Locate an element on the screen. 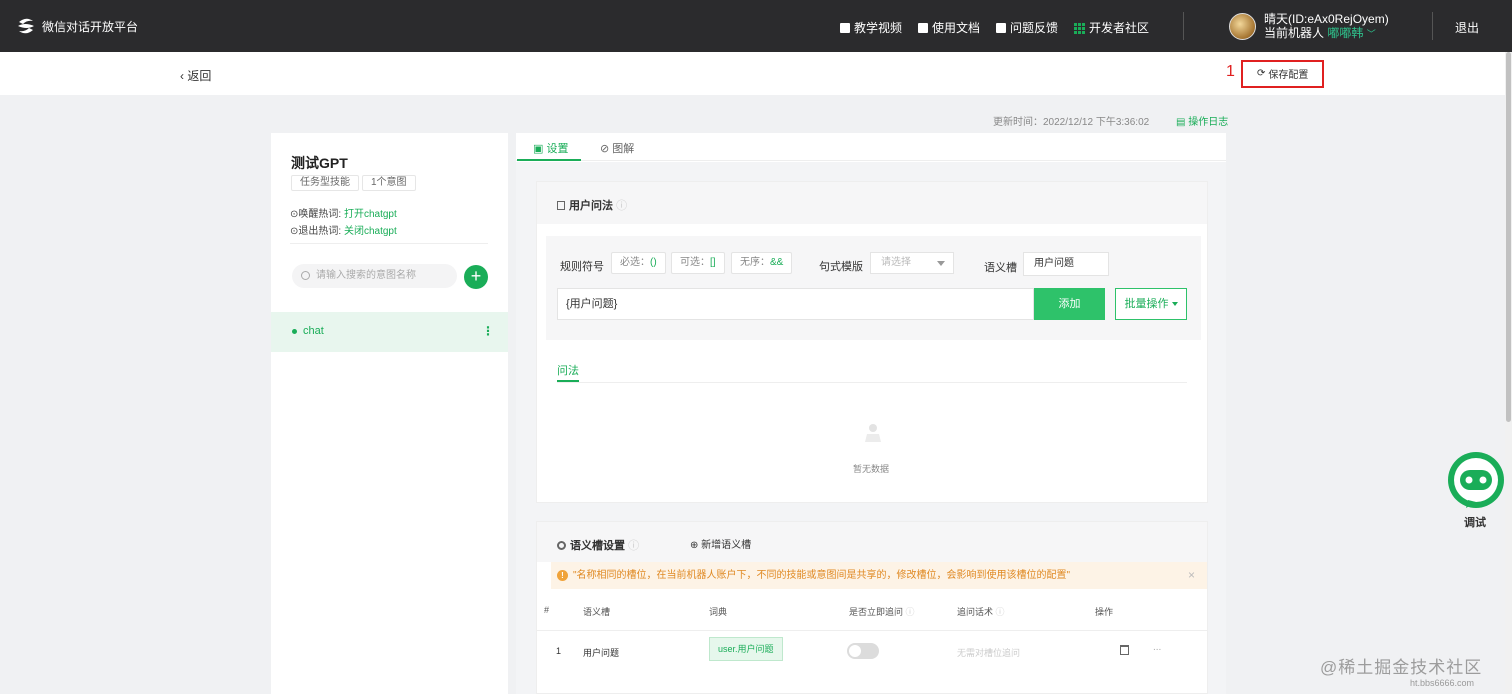  trash-icon is located at coordinates (1124, 650).